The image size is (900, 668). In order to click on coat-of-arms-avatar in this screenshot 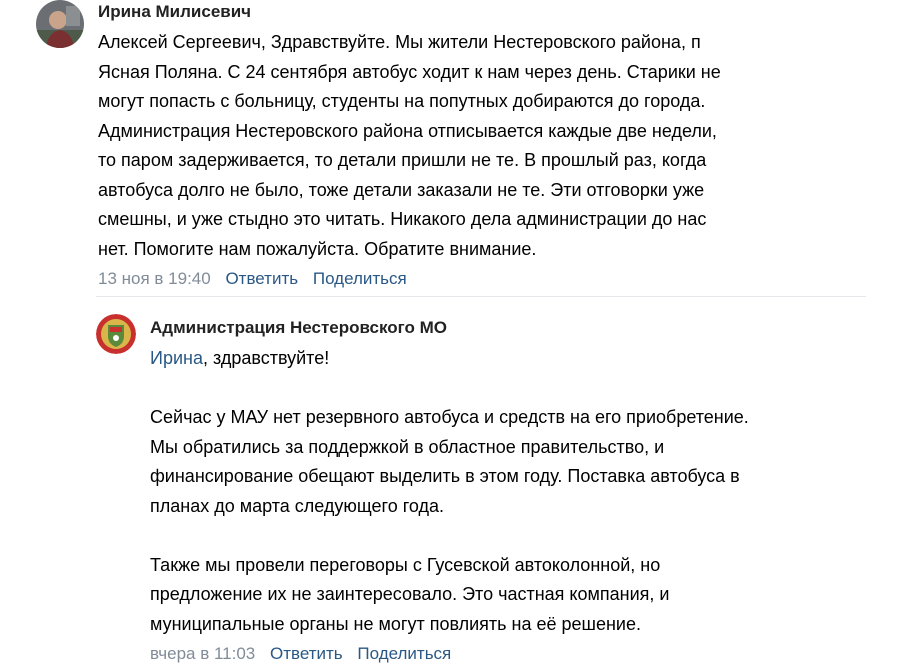, I will do `click(116, 334)`.